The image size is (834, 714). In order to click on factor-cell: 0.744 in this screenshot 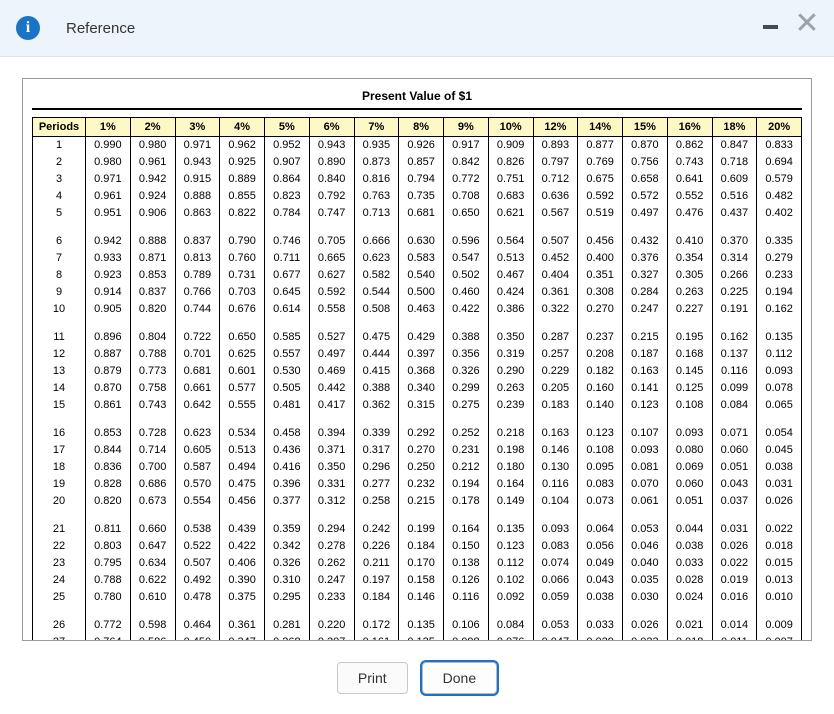, I will do `click(197, 309)`.